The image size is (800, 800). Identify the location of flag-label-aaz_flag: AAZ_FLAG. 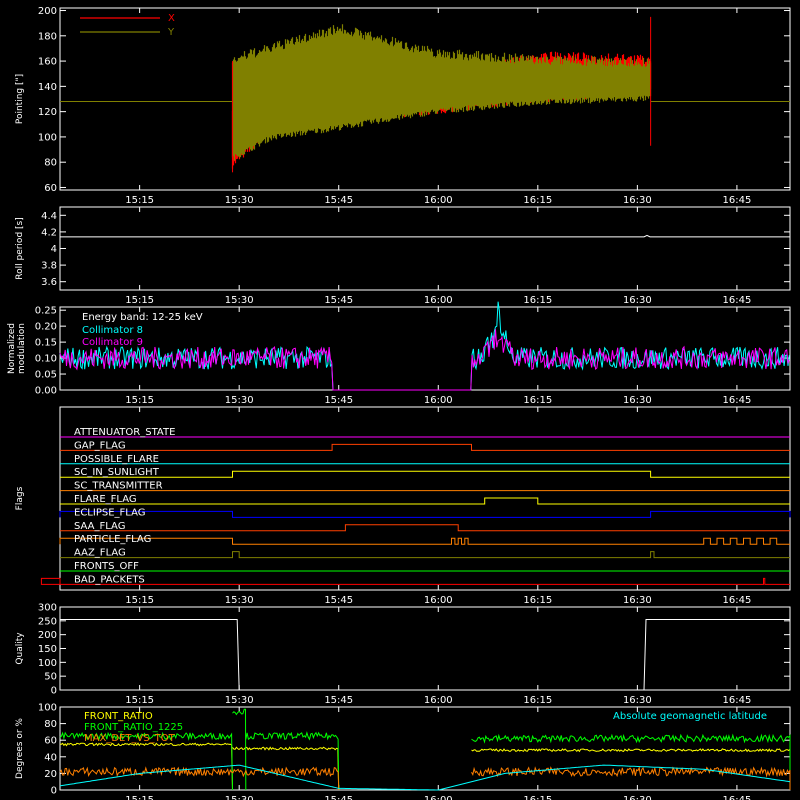
(100, 553).